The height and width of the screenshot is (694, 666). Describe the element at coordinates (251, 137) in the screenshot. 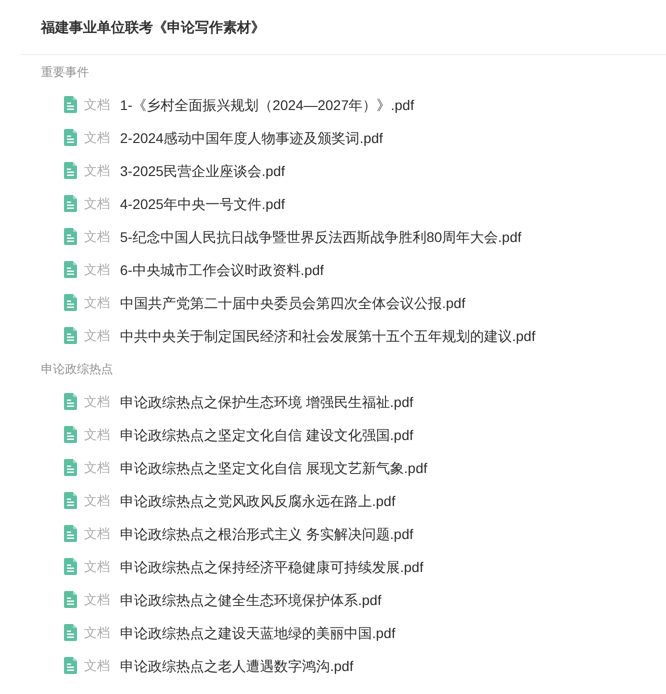

I see `file-link: 2-2024感动中国年度人物事迹及颁奖词.pdf` at that location.